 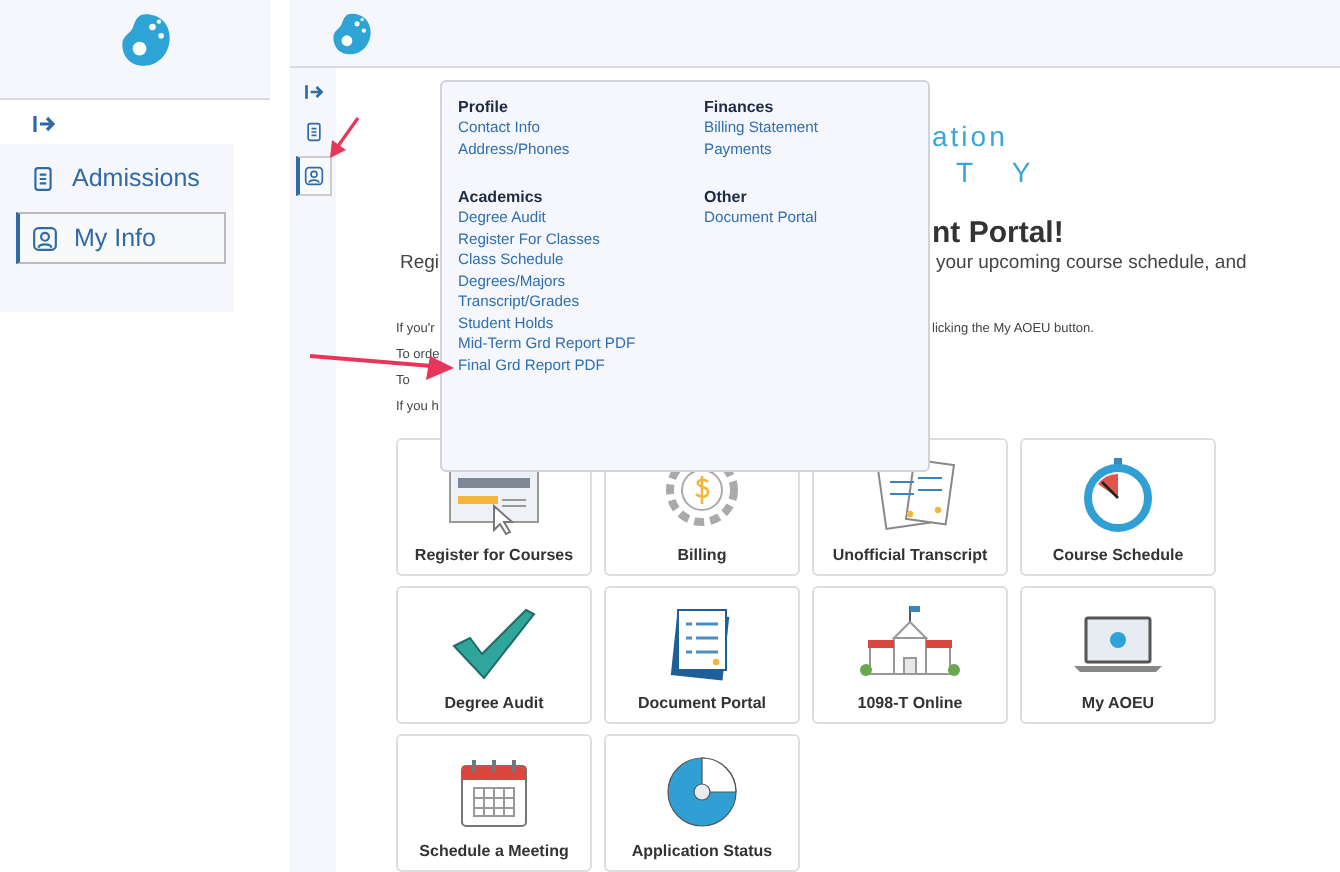 What do you see at coordinates (725, 197) in the screenshot?
I see `menu-heading: Other` at bounding box center [725, 197].